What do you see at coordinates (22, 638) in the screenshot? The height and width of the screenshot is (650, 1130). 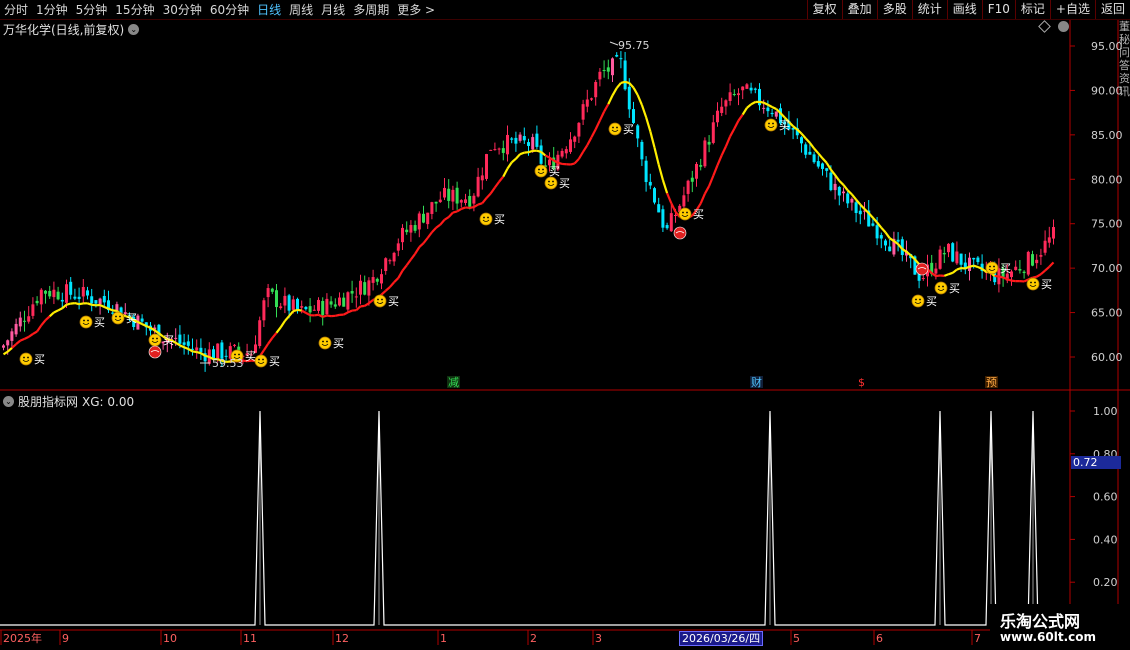 I see `x-axis-label: 2025年` at bounding box center [22, 638].